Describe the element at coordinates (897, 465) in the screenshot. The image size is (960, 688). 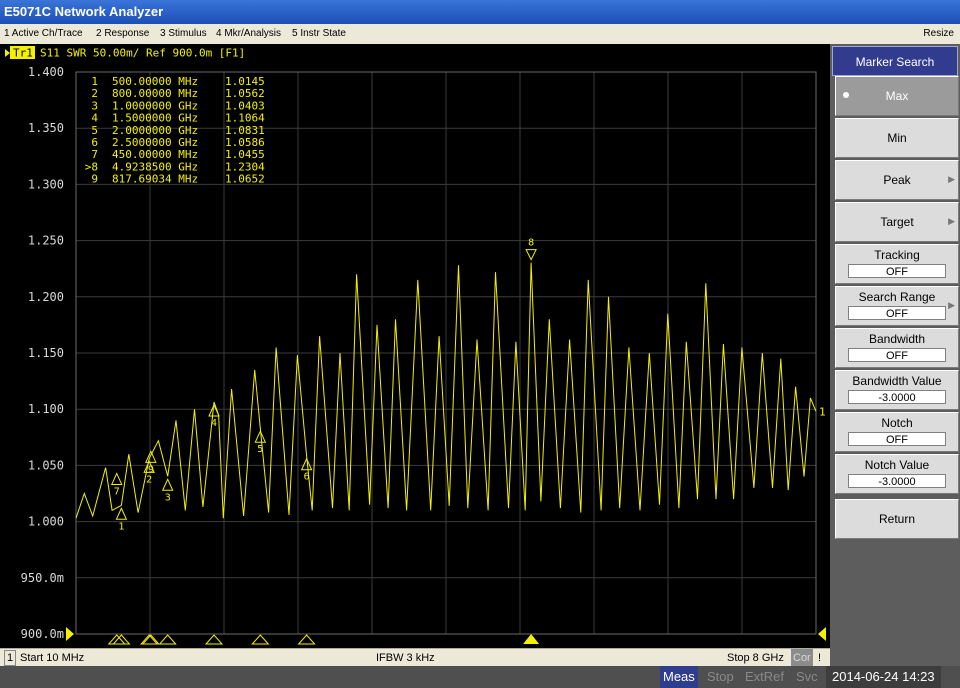
I see `notch-value-label: Notch Value` at that location.